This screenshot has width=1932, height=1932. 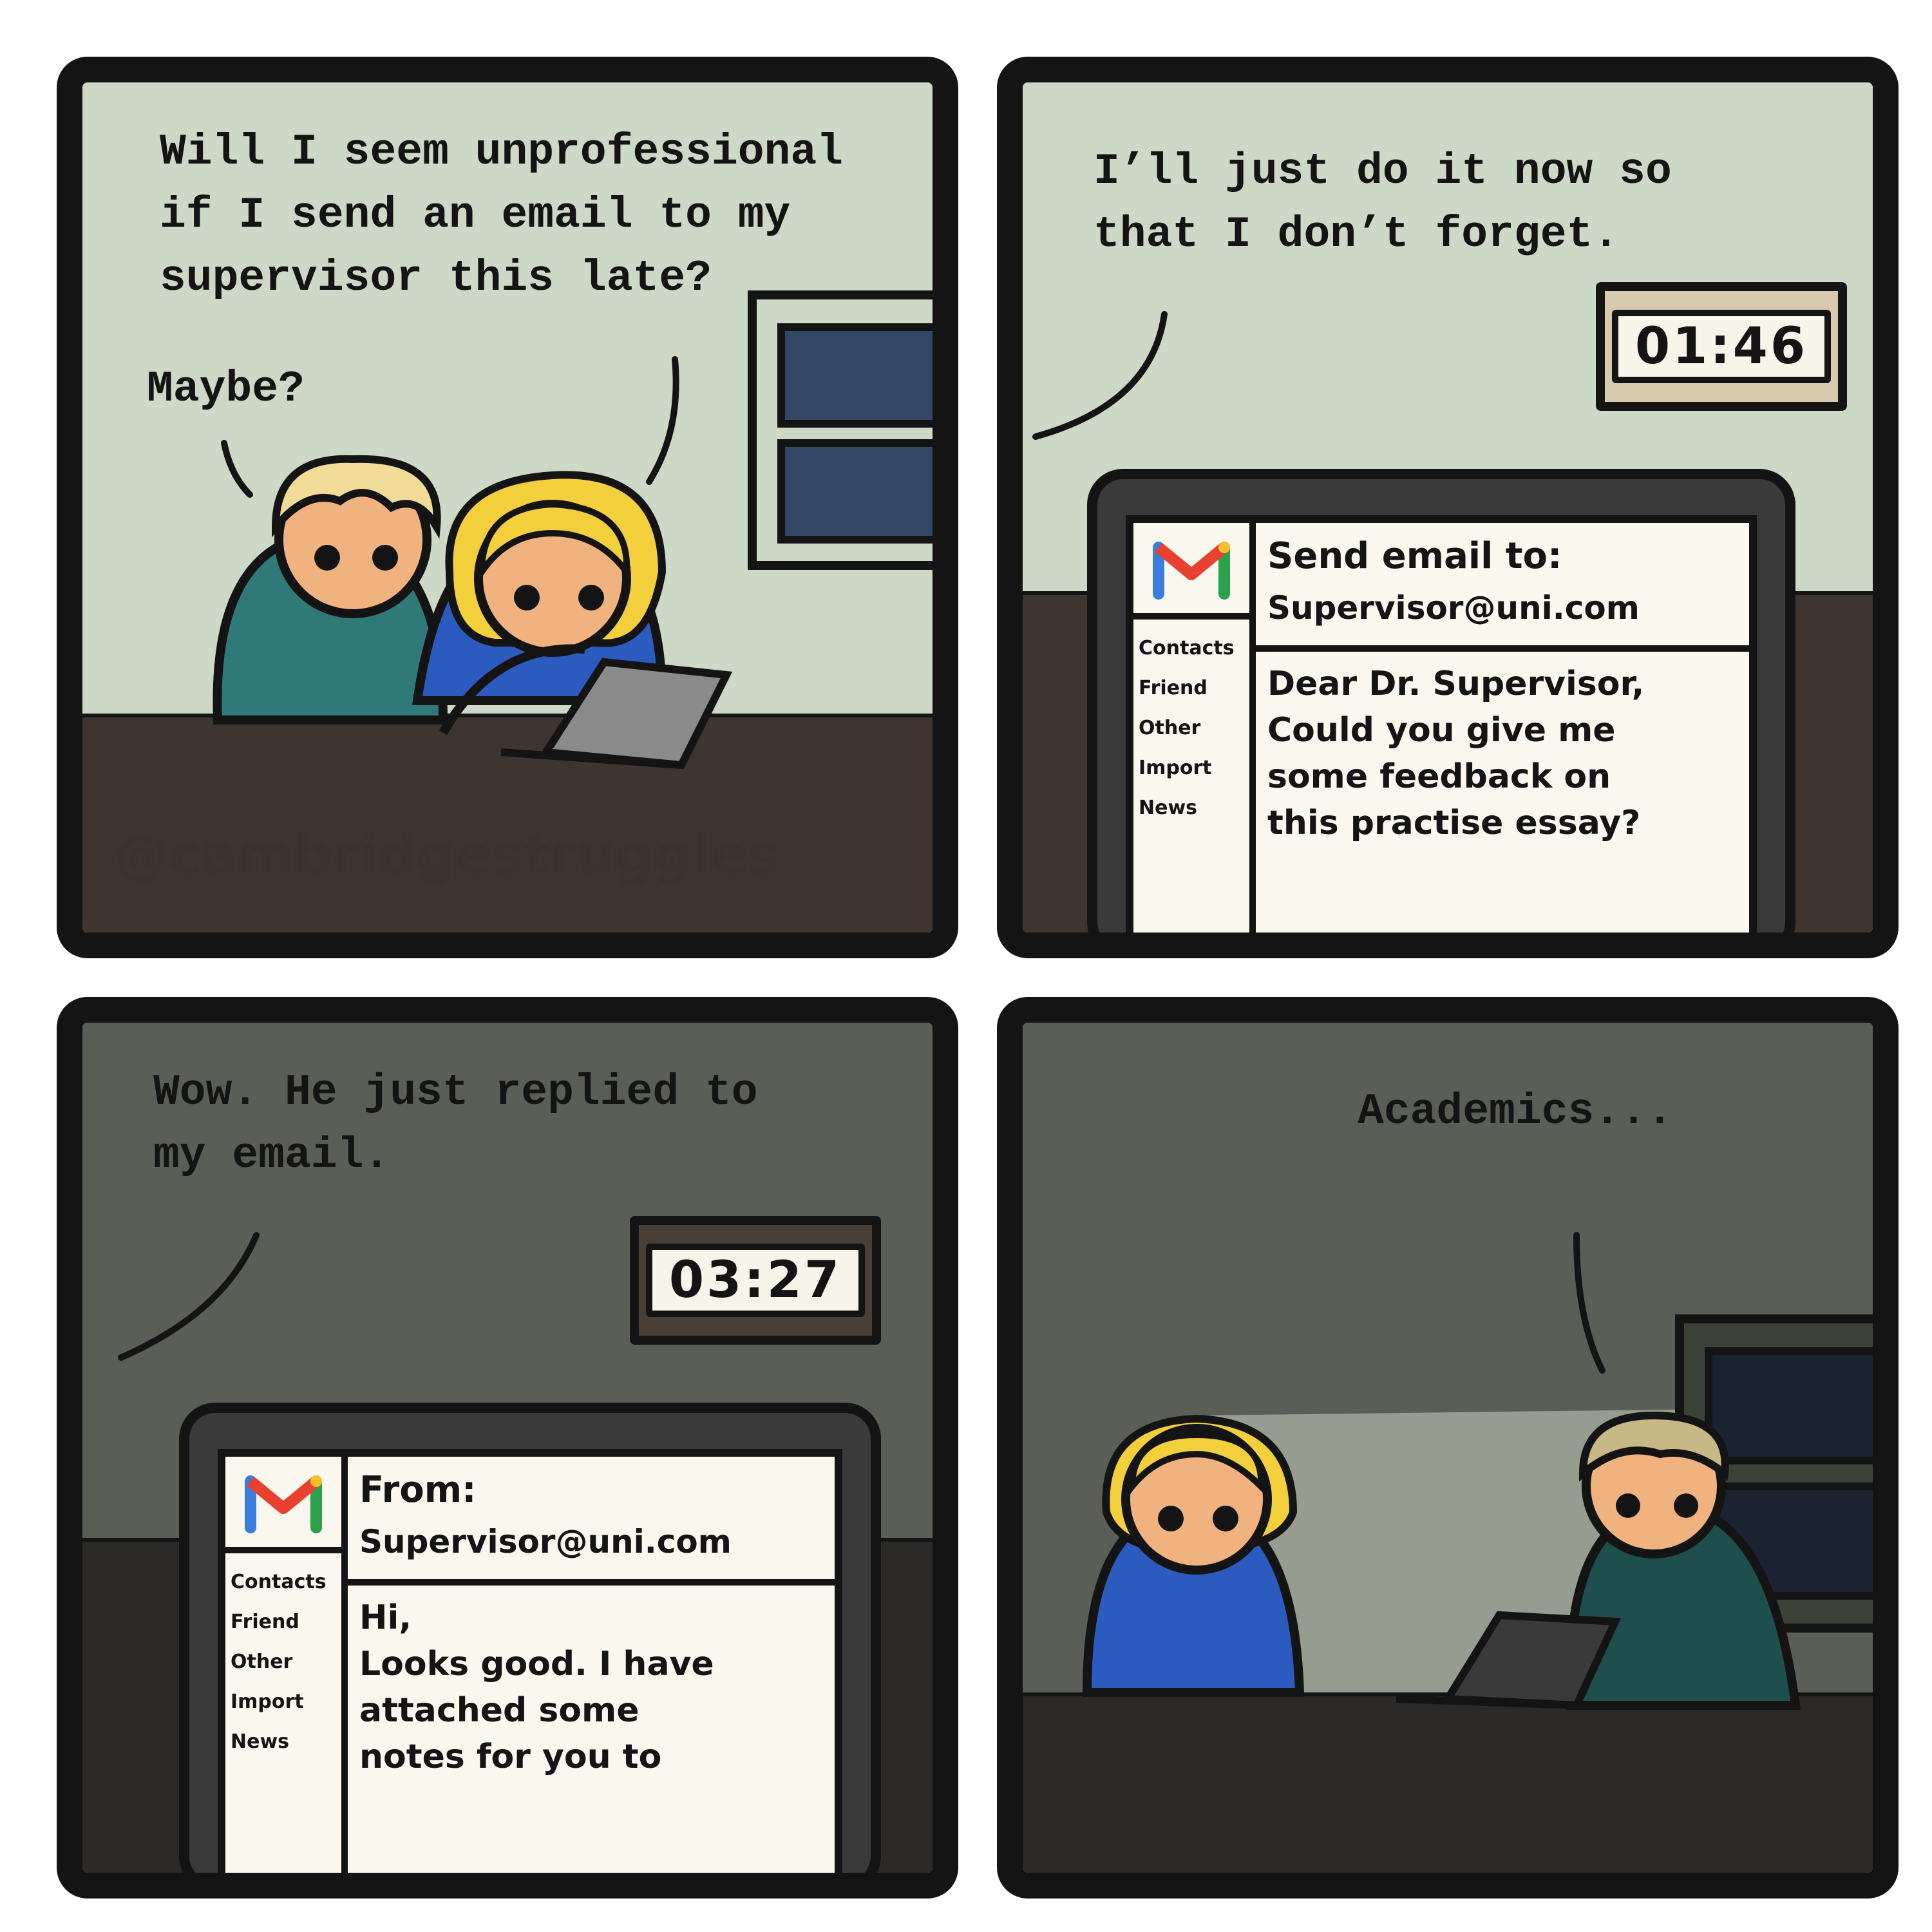 What do you see at coordinates (1477, 1471) in the screenshot?
I see `panel4-illustration` at bounding box center [1477, 1471].